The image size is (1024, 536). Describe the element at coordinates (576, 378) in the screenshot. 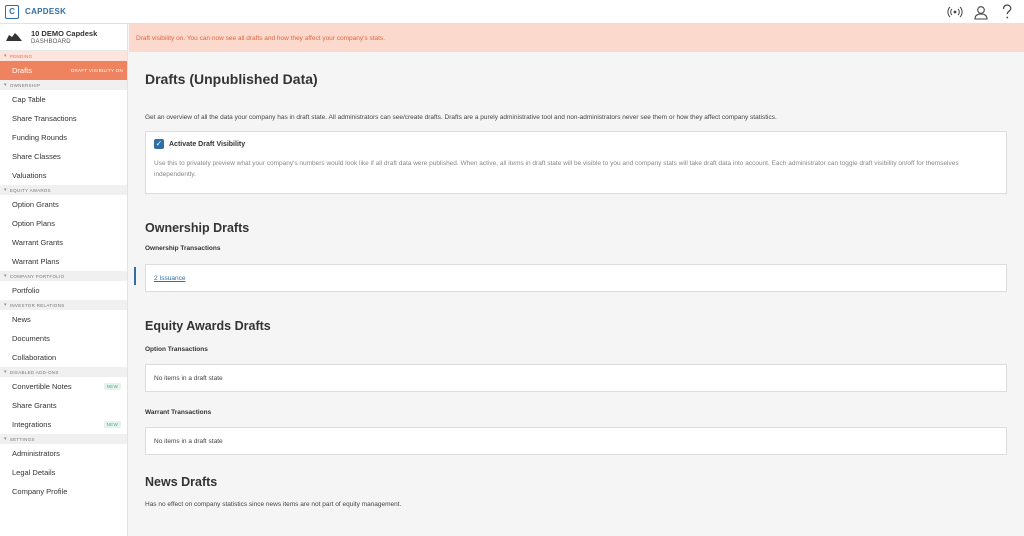

I see `option-transactions-empty: No items in a draft state` at that location.